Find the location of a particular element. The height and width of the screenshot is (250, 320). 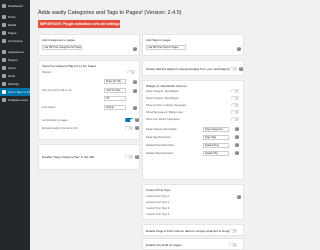

widget-row-label: Show number in display Tag pages is located at coordinates (166, 105).